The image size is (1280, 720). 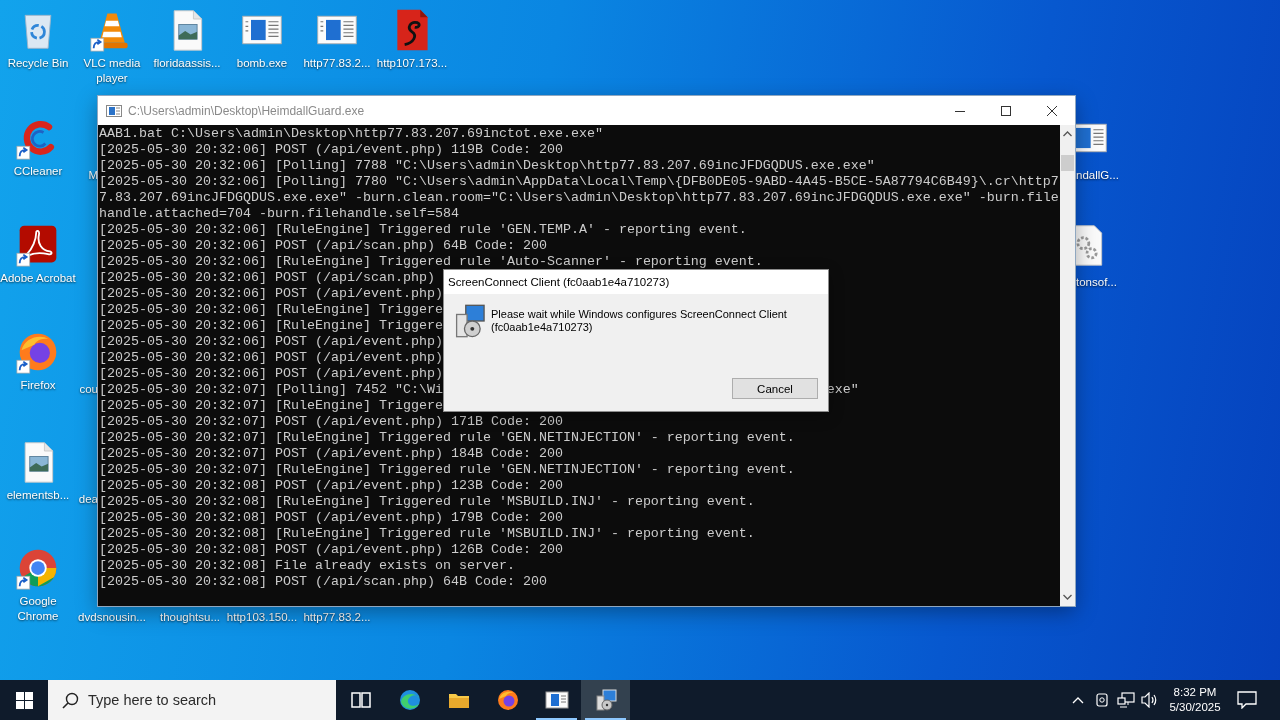 I want to click on desktop-icon-label: Google Chrome, so click(x=38, y=609).